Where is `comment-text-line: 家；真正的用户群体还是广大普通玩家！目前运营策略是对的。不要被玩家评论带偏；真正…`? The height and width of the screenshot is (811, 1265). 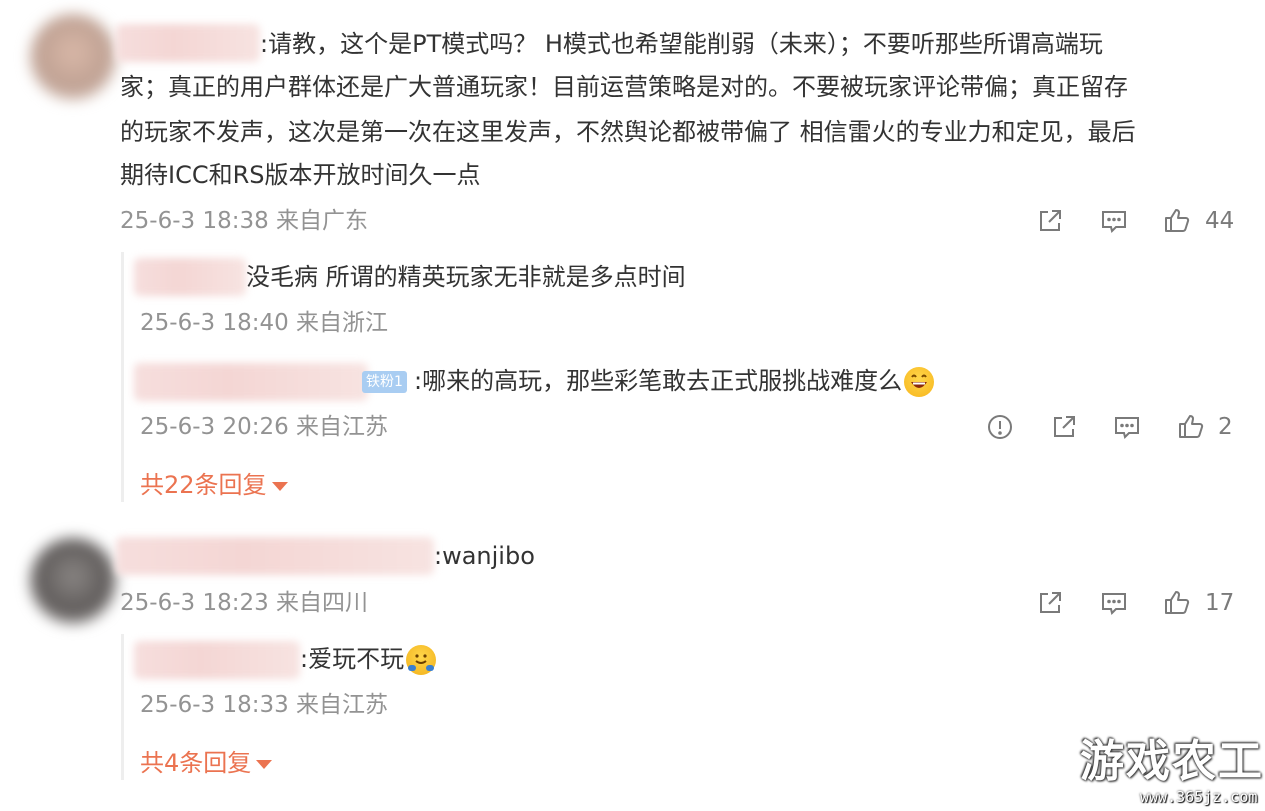
comment-text-line: 家；真正的用户群体还是广大普通玩家！目前运营策略是对的。不要被玩家评论带偏；真正… is located at coordinates (624, 87).